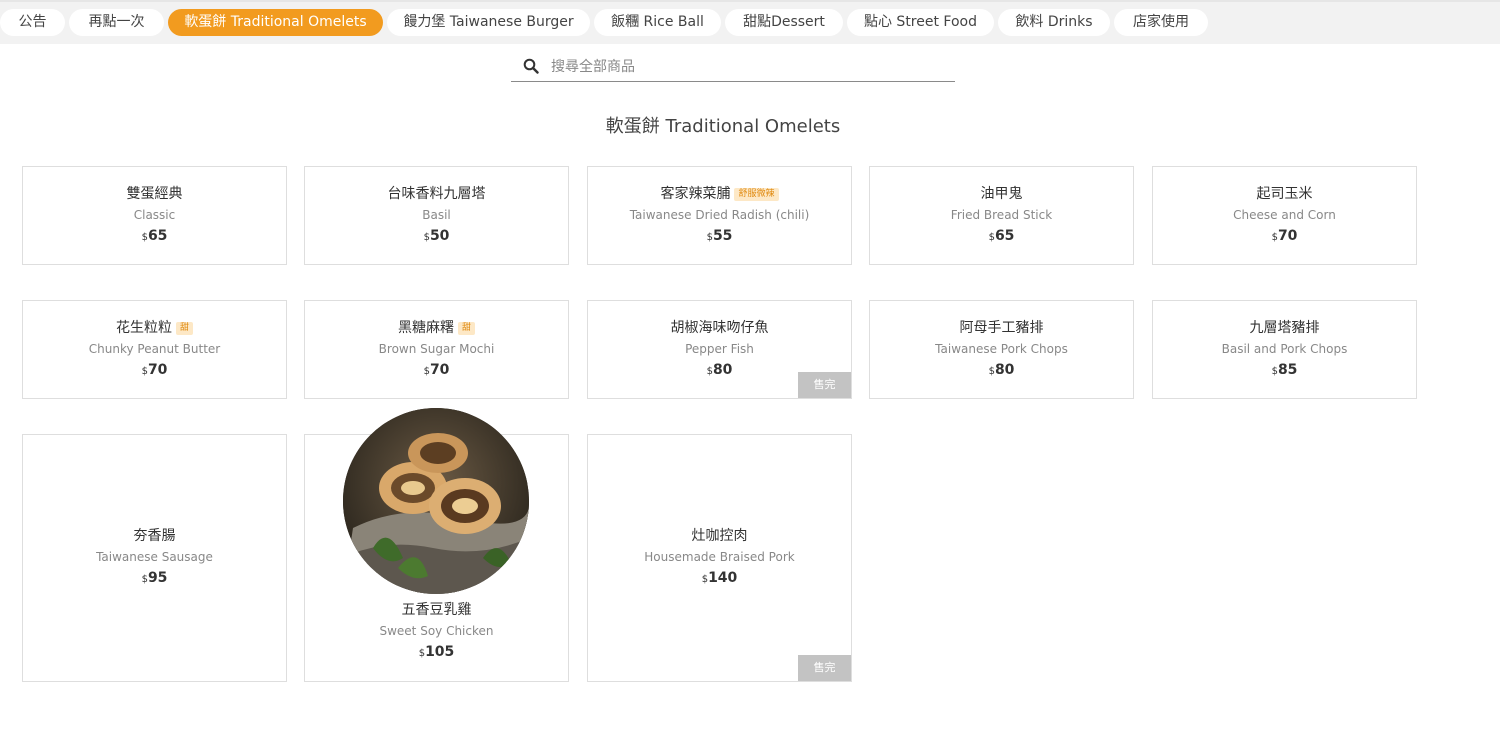 The width and height of the screenshot is (1500, 740). I want to click on search-bar, so click(733, 68).